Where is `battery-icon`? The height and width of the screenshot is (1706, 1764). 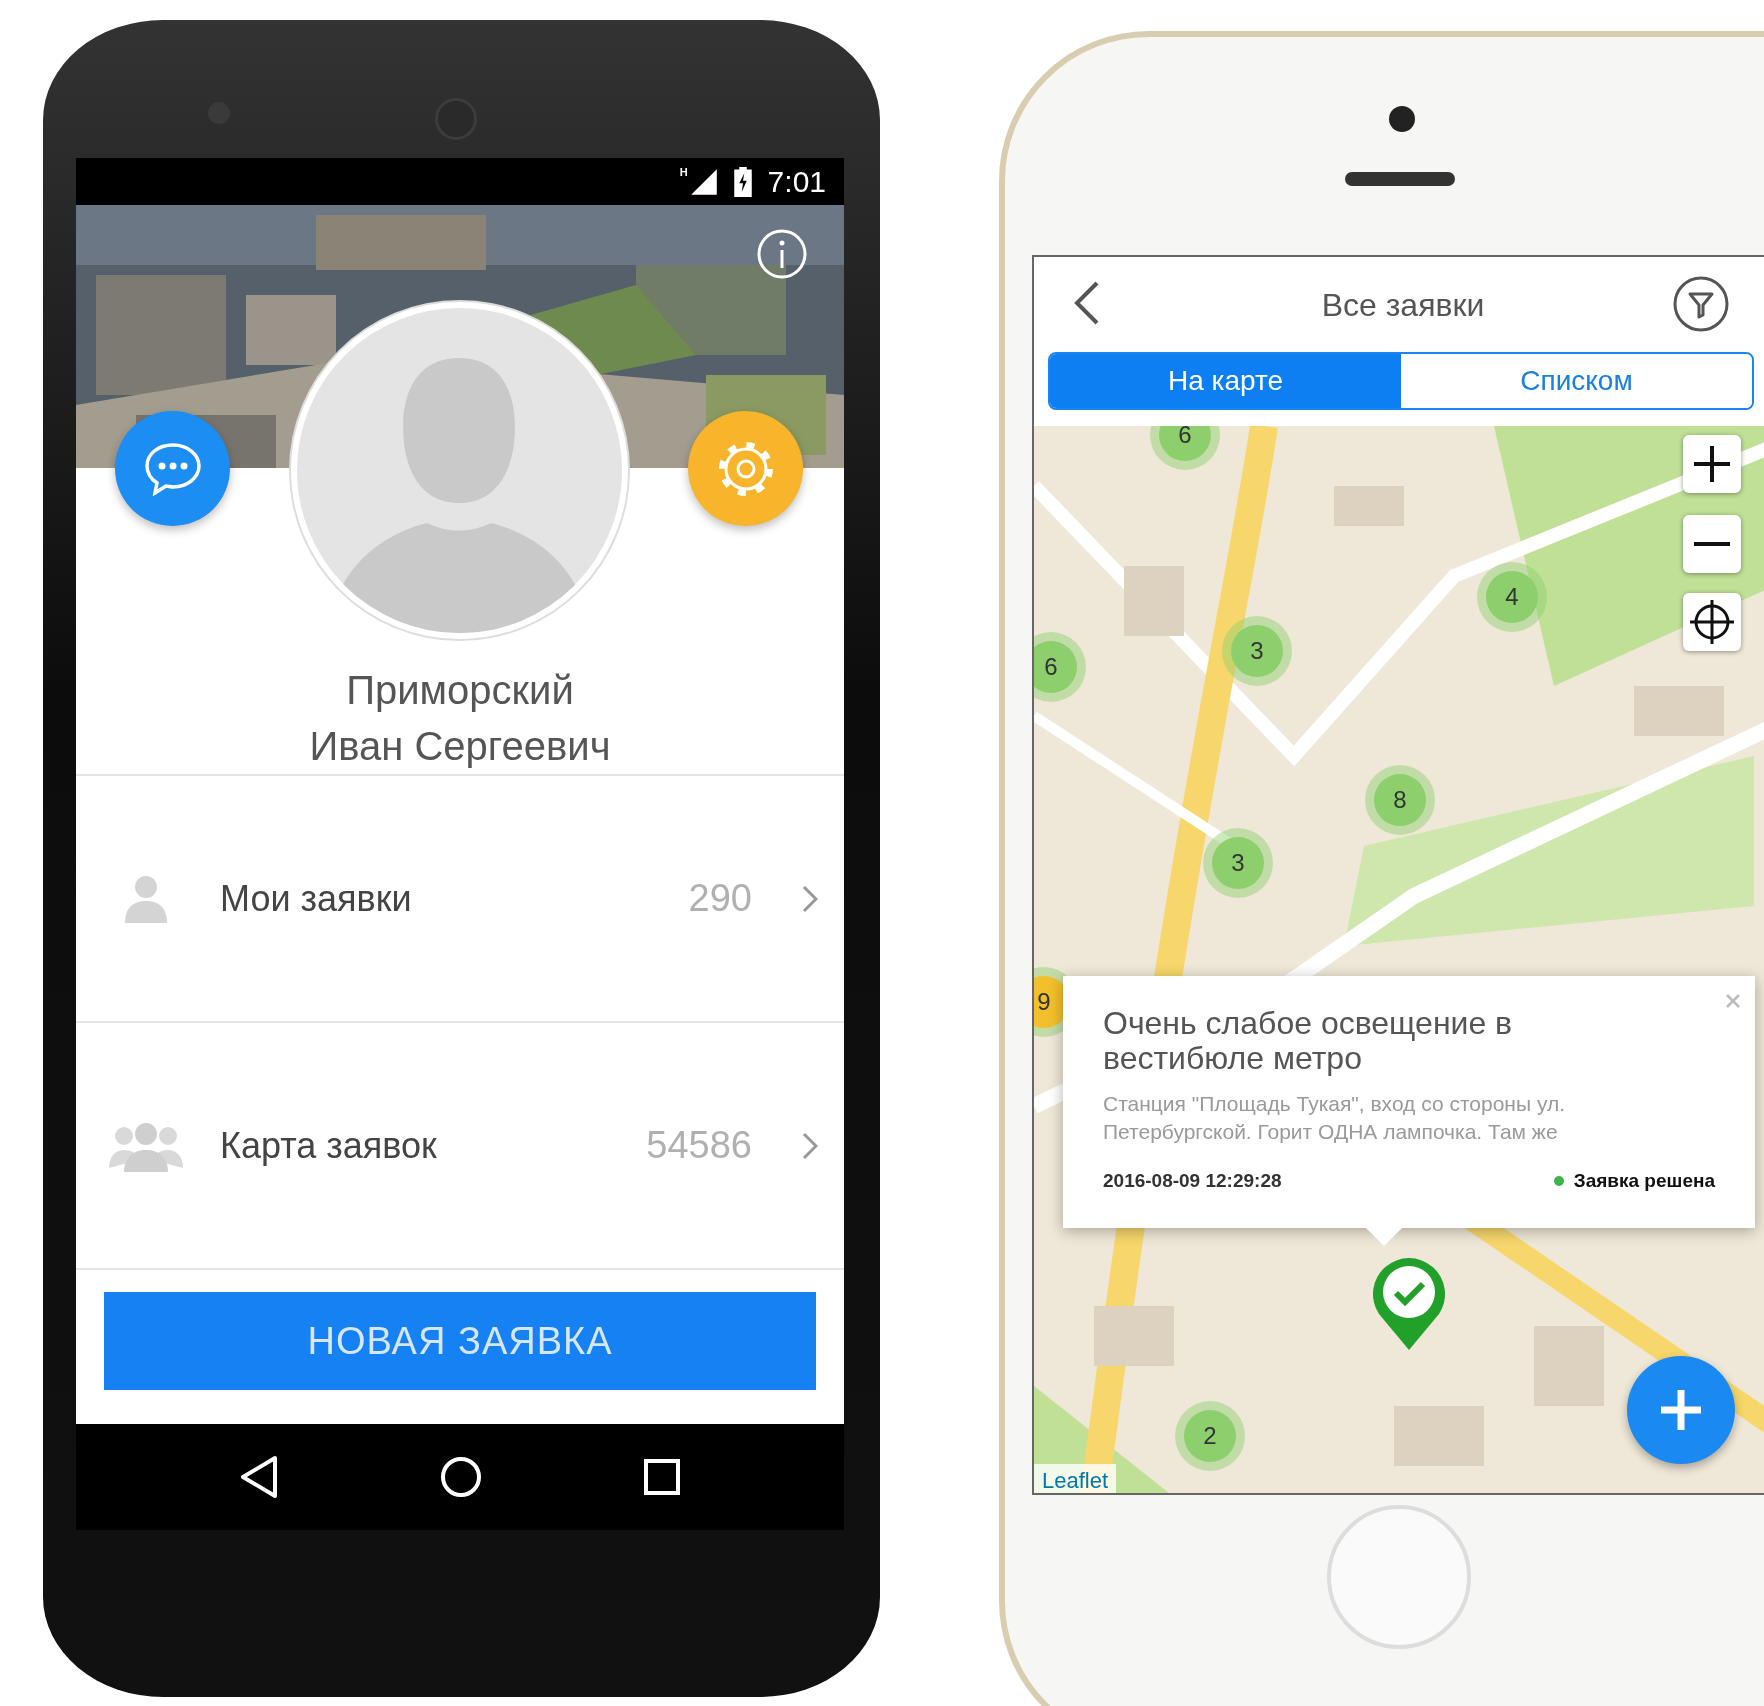
battery-icon is located at coordinates (742, 181).